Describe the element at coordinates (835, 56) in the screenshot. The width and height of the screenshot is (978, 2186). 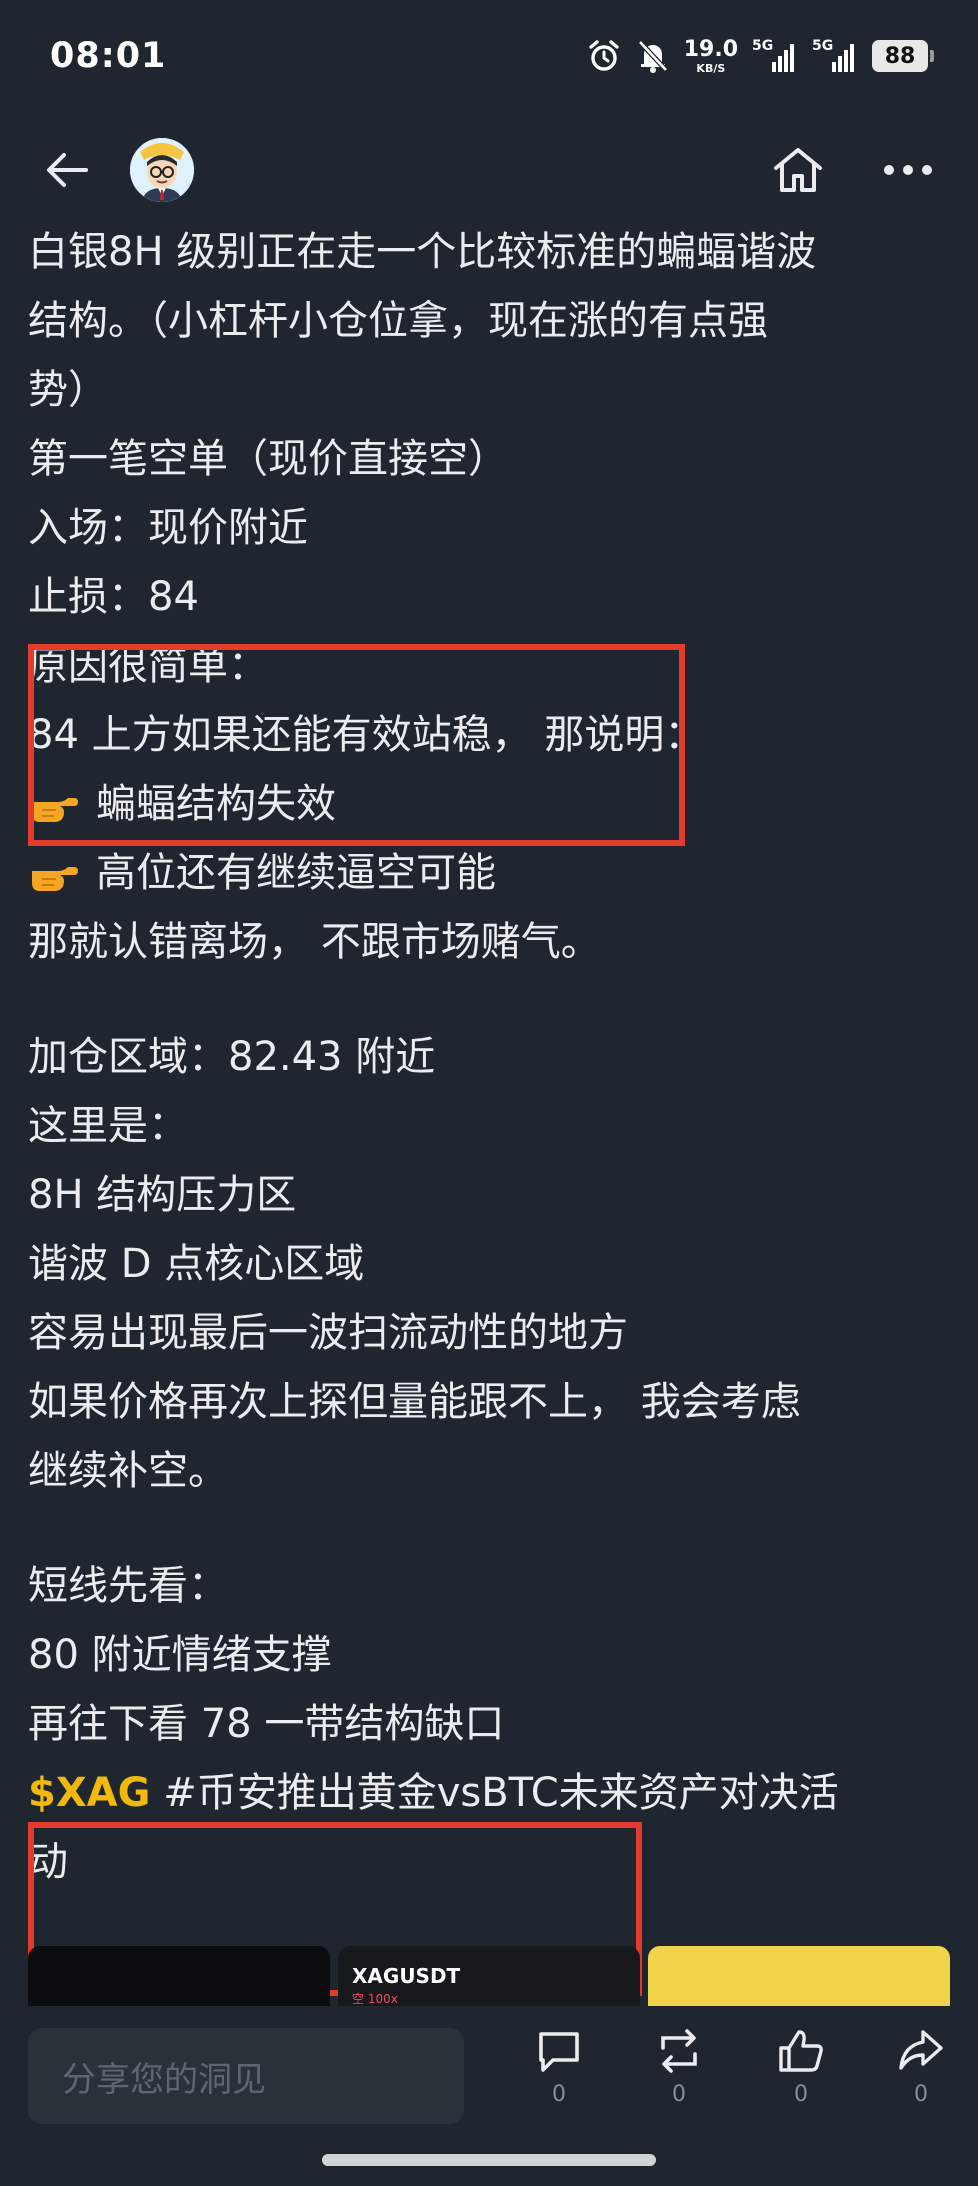
I see `sim2-signal-icon: 5G` at that location.